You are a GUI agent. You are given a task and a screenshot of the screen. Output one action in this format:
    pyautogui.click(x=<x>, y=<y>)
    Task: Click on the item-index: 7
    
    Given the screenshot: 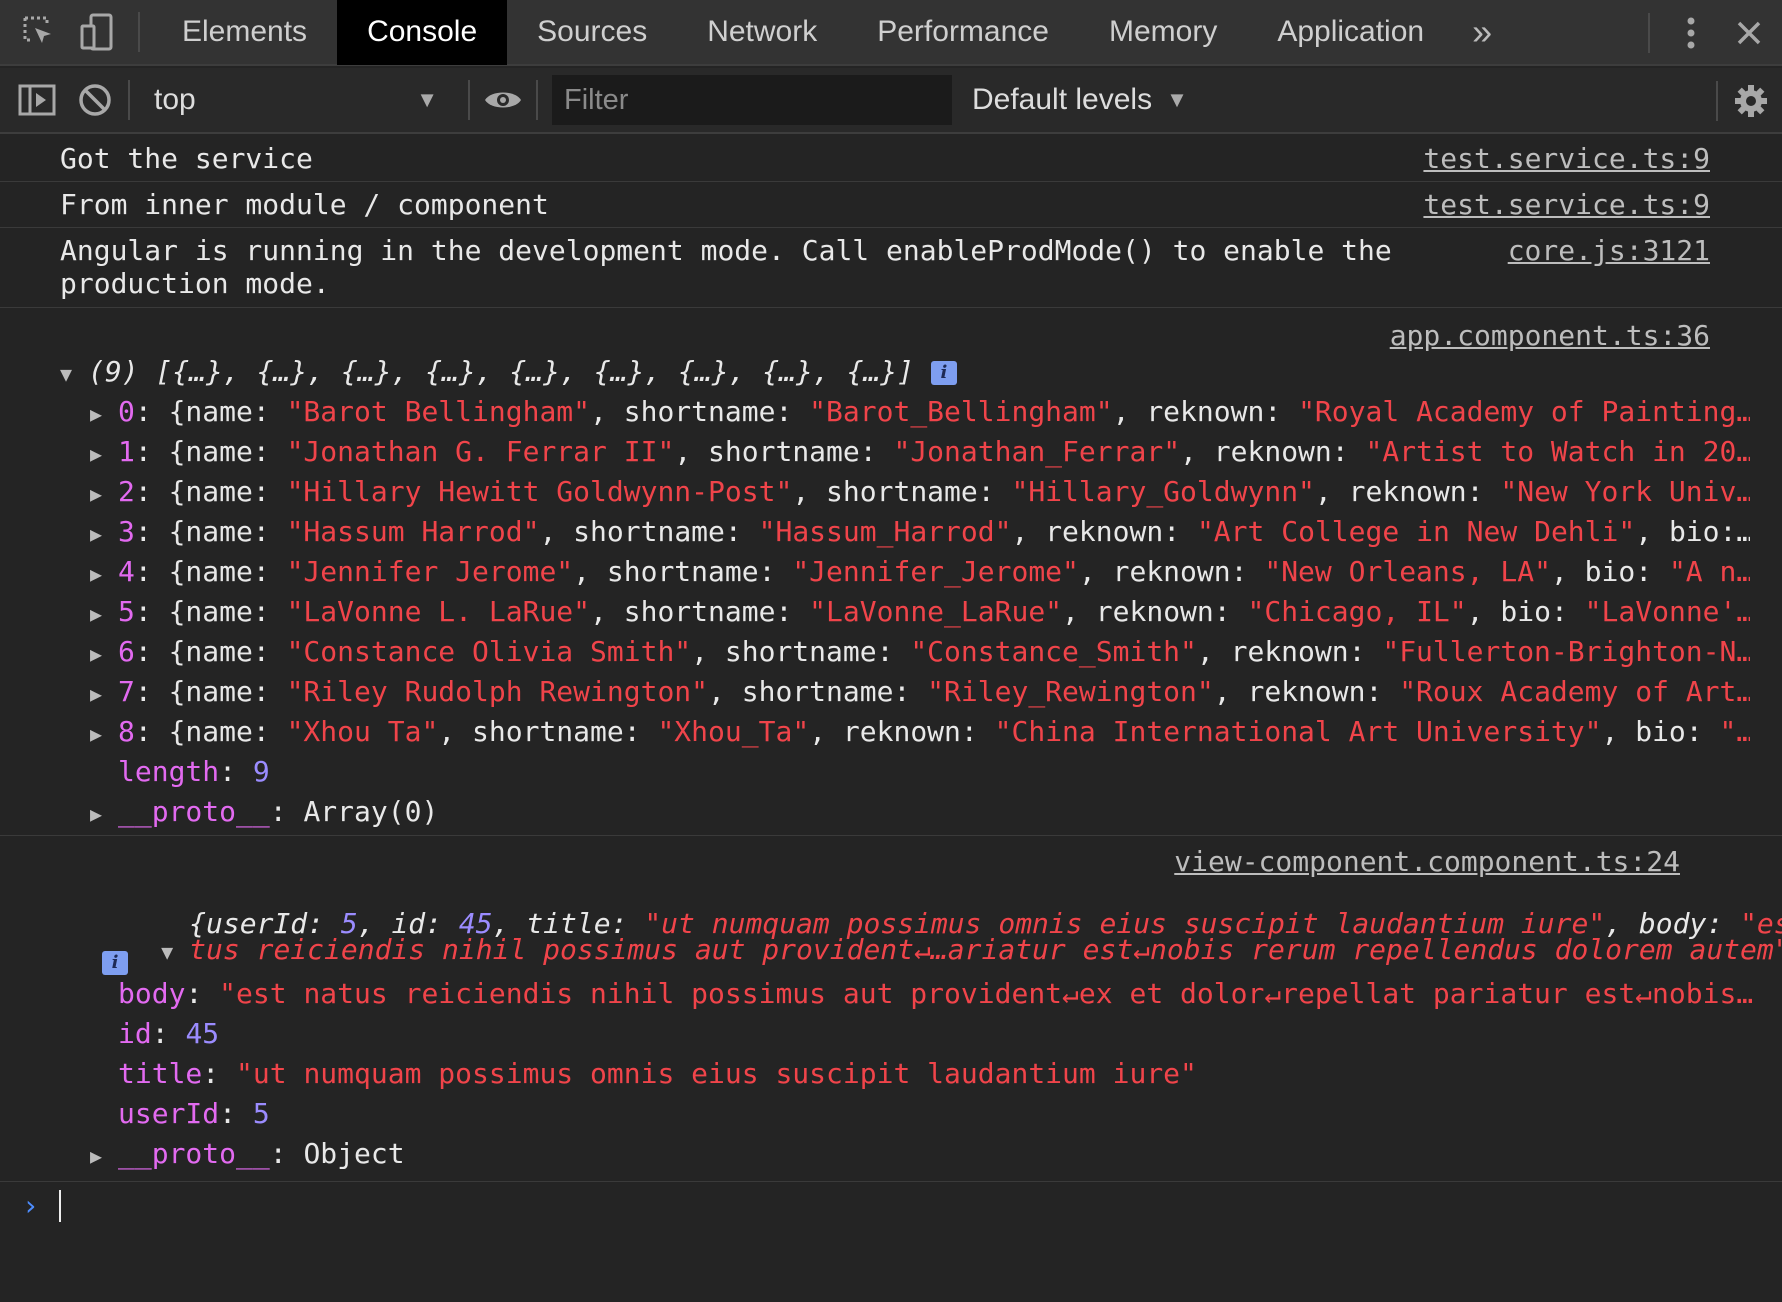 What is the action you would take?
    pyautogui.click(x=126, y=691)
    